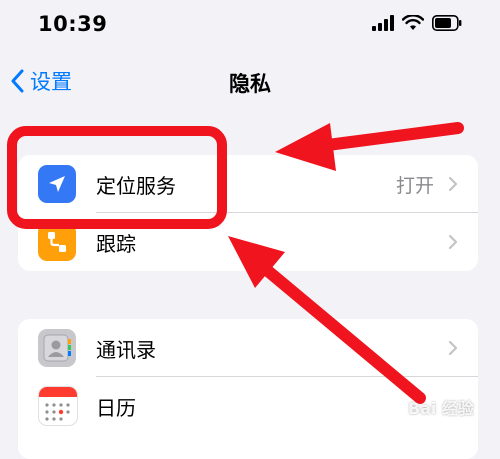  What do you see at coordinates (440, 408) in the screenshot?
I see `watermark: Bai 经验` at bounding box center [440, 408].